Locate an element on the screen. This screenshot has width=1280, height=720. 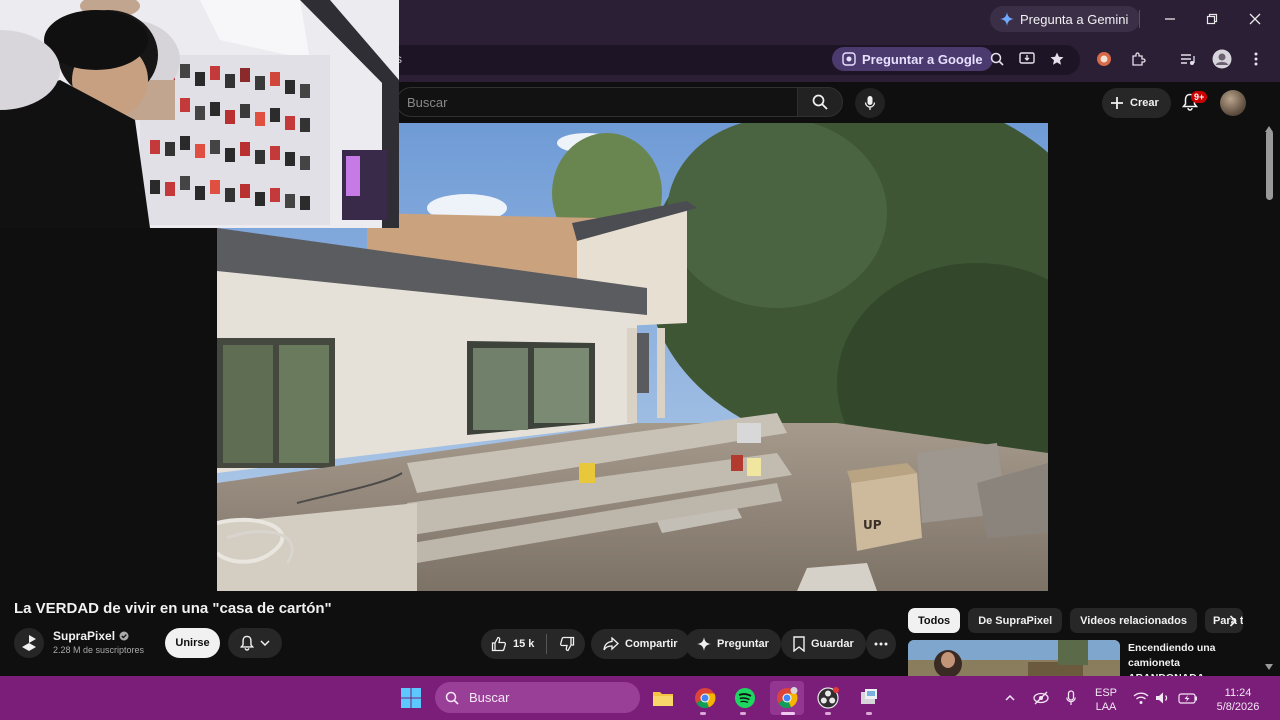
create-button: Crear is located at coordinates (1136, 103).